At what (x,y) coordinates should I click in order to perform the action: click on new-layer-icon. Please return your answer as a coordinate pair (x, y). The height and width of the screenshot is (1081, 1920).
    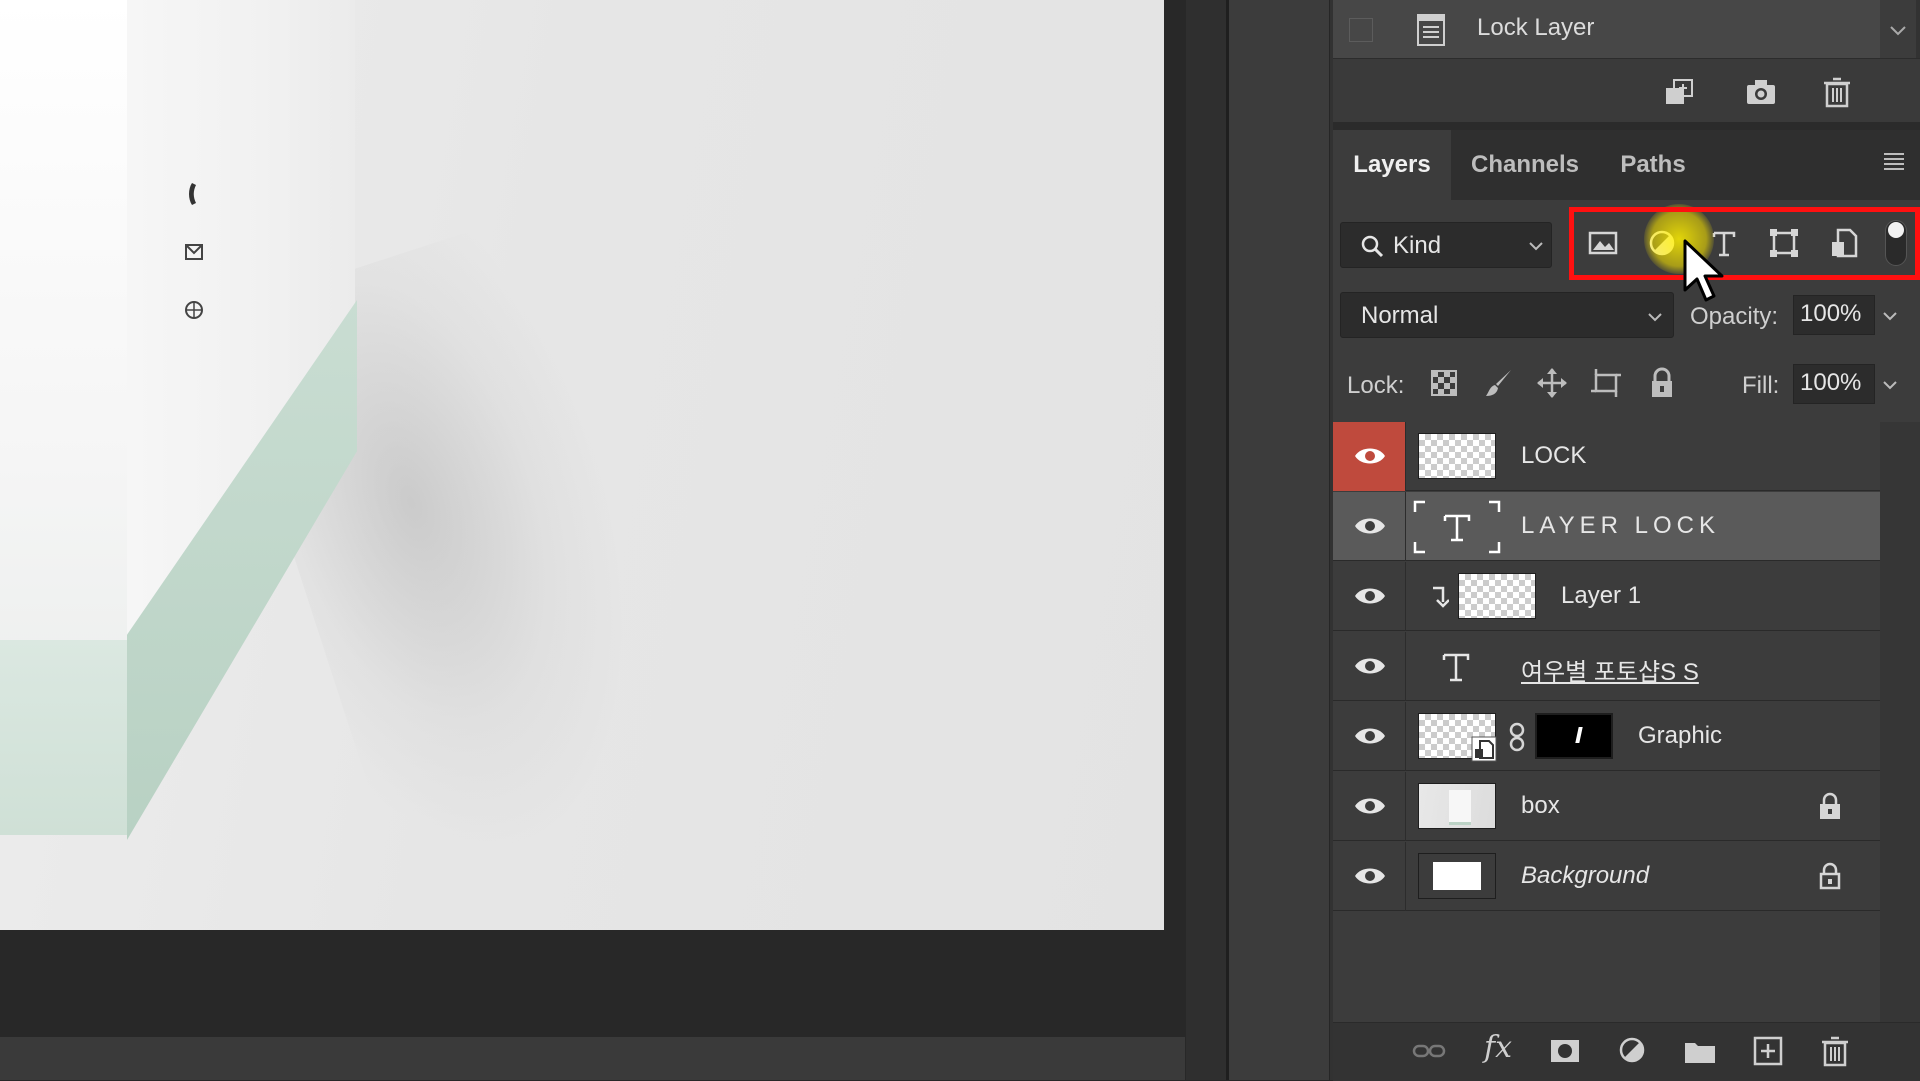
    Looking at the image, I should click on (1768, 1051).